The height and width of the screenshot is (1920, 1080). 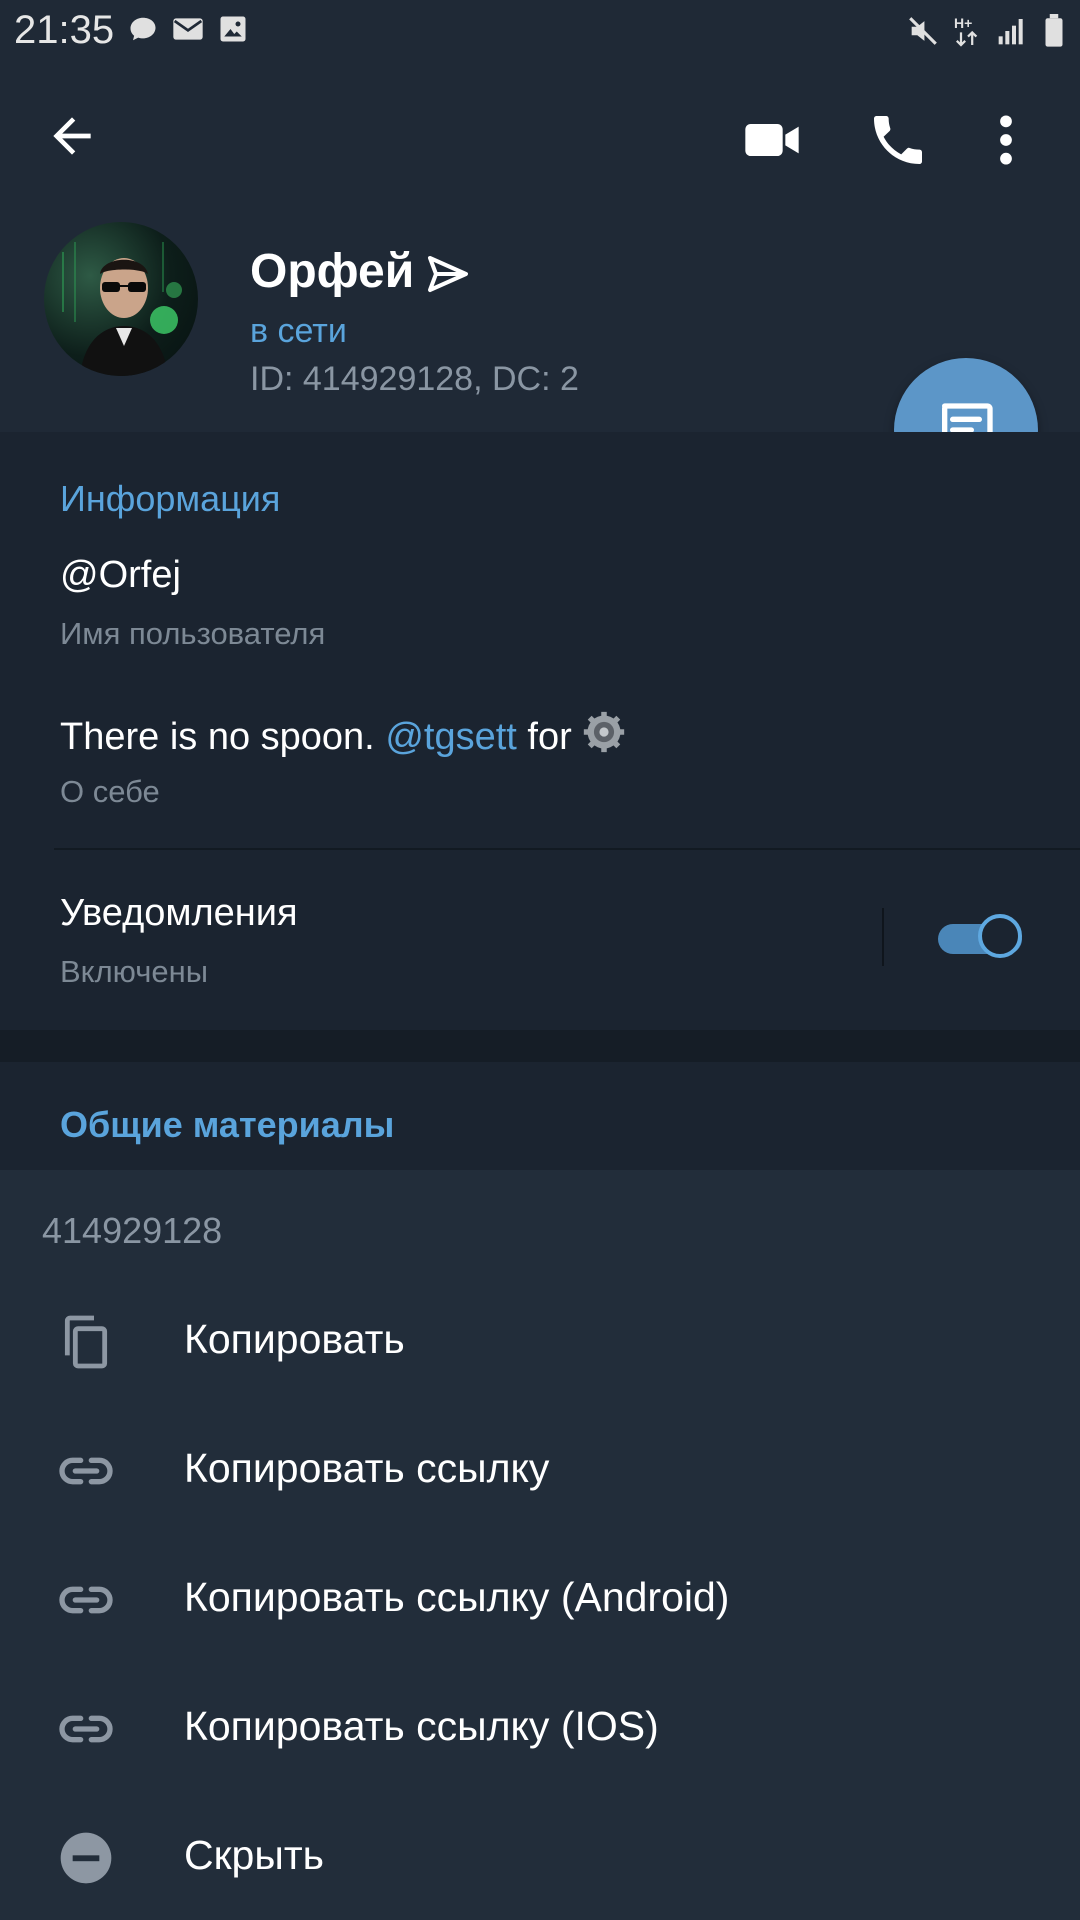 I want to click on bio-suffix: for, so click(x=549, y=736).